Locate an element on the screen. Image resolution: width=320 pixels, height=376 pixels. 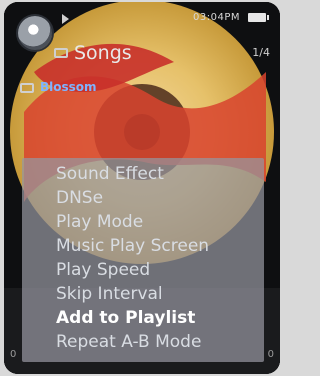
track-counter: 1/4 is located at coordinates (261, 52).